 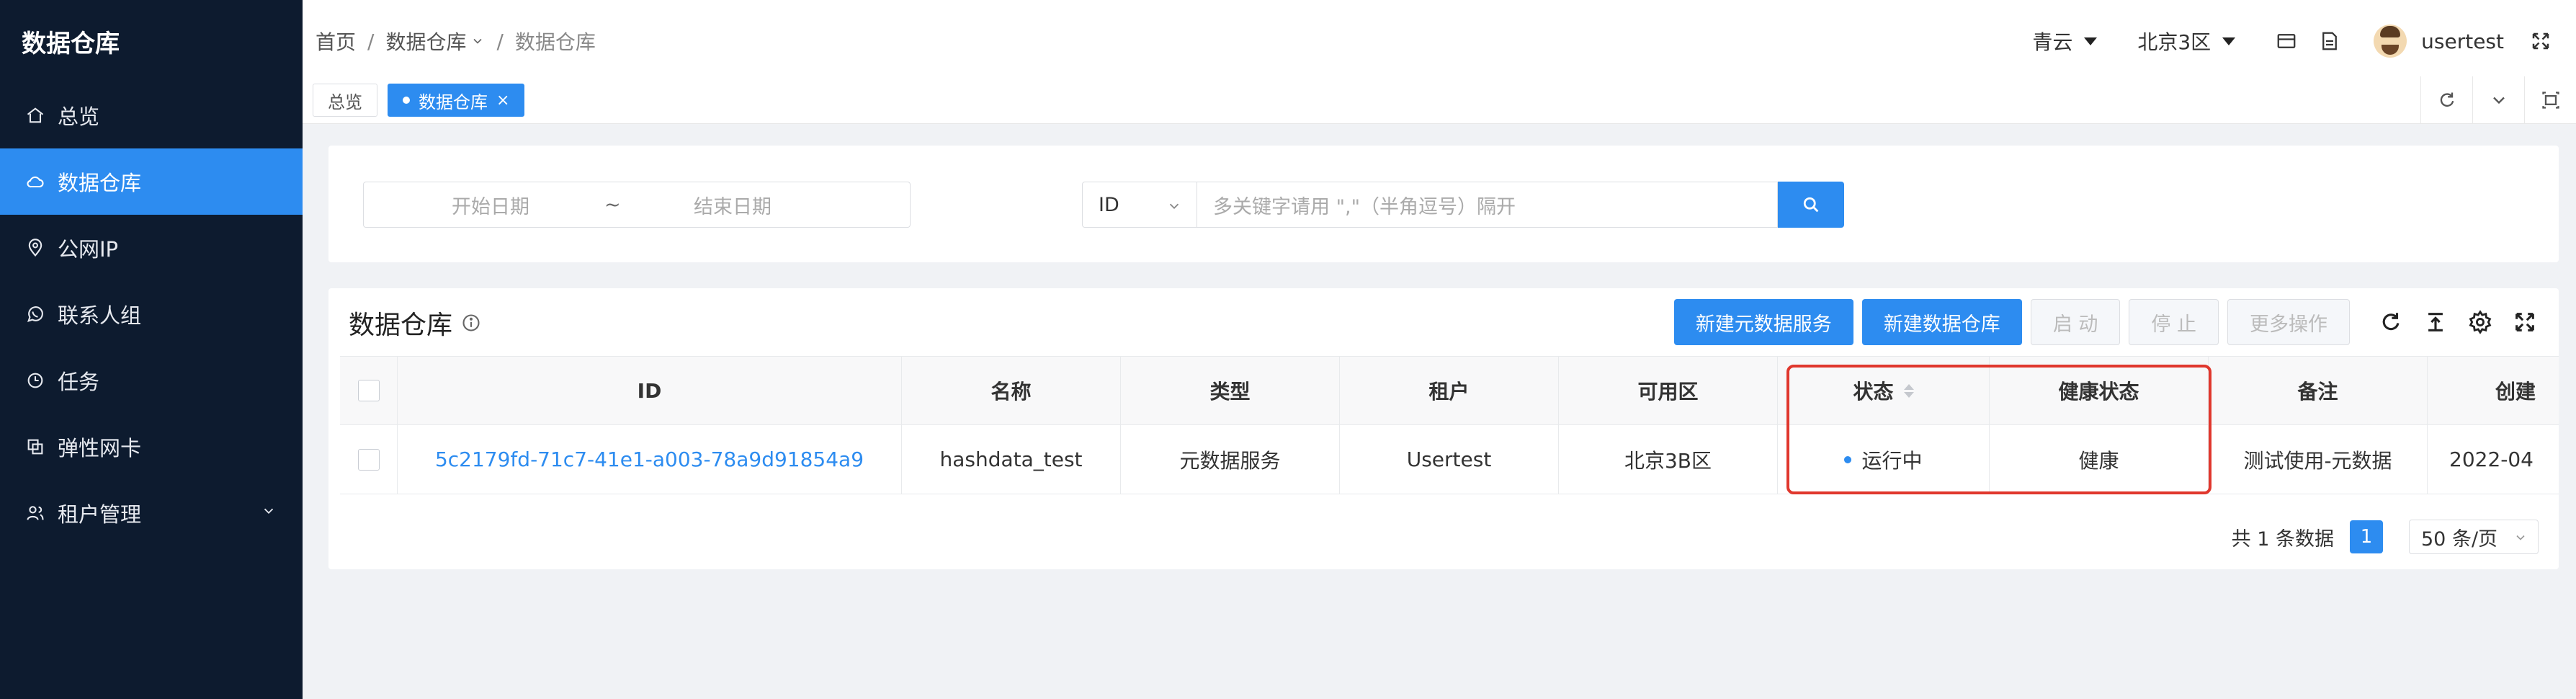 I want to click on column-header-id: ID, so click(x=650, y=390).